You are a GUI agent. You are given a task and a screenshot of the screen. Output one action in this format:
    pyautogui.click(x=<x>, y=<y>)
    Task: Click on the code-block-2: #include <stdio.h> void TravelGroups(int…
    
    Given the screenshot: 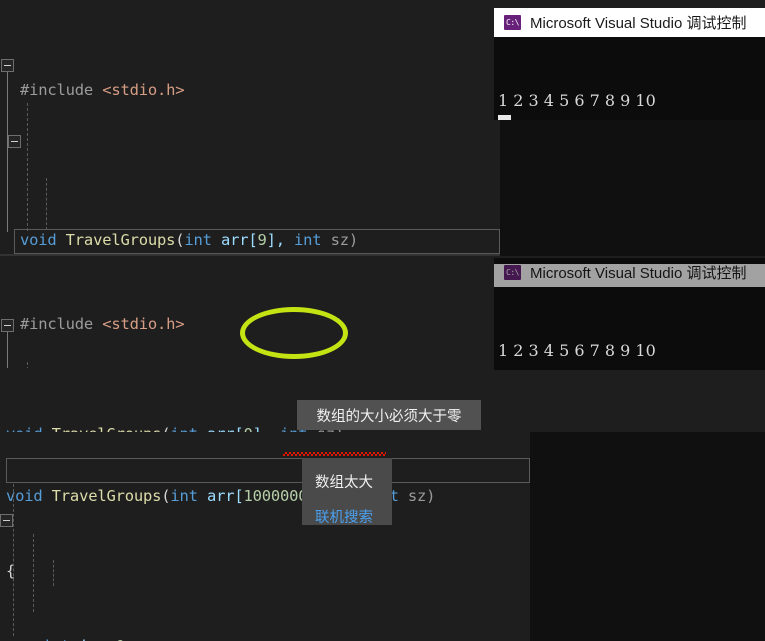 What is the action you would take?
    pyautogui.click(x=250, y=313)
    